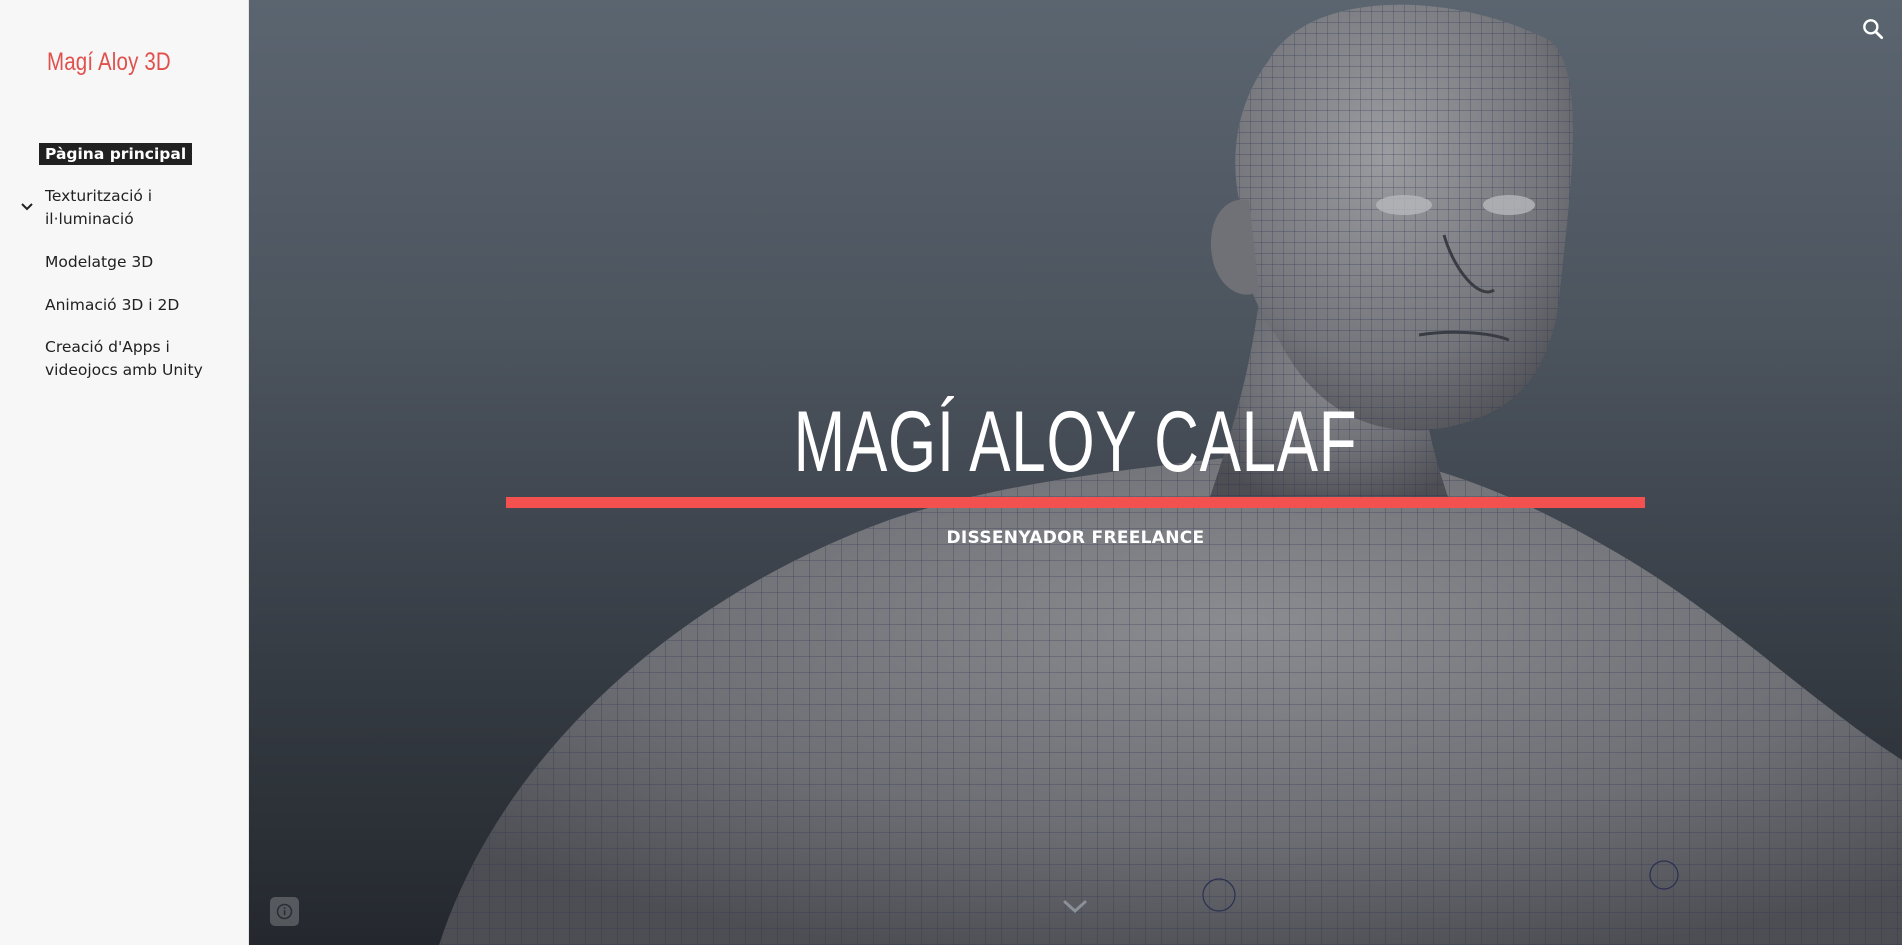 The height and width of the screenshot is (945, 1902). What do you see at coordinates (99, 262) in the screenshot?
I see `sidebar-item-label: Modelatge 3D` at bounding box center [99, 262].